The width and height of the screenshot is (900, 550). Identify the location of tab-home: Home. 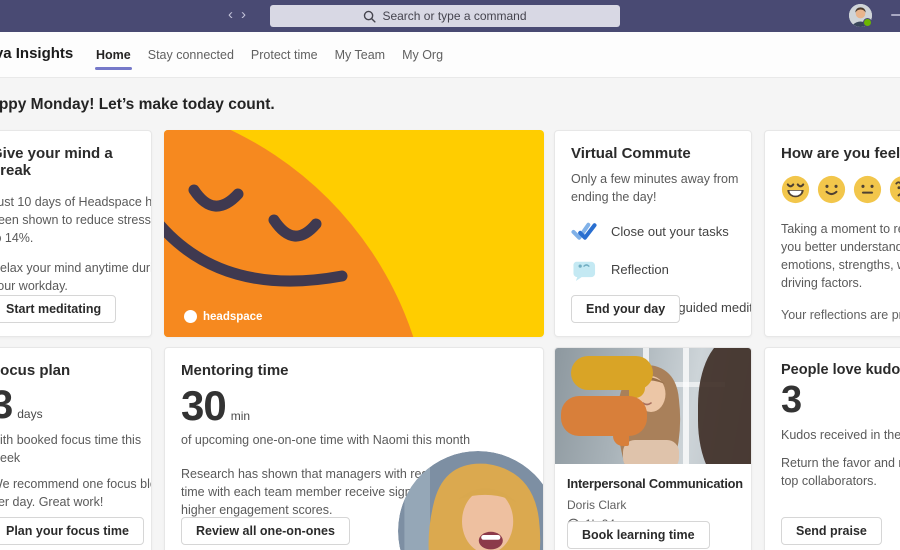
(113, 57).